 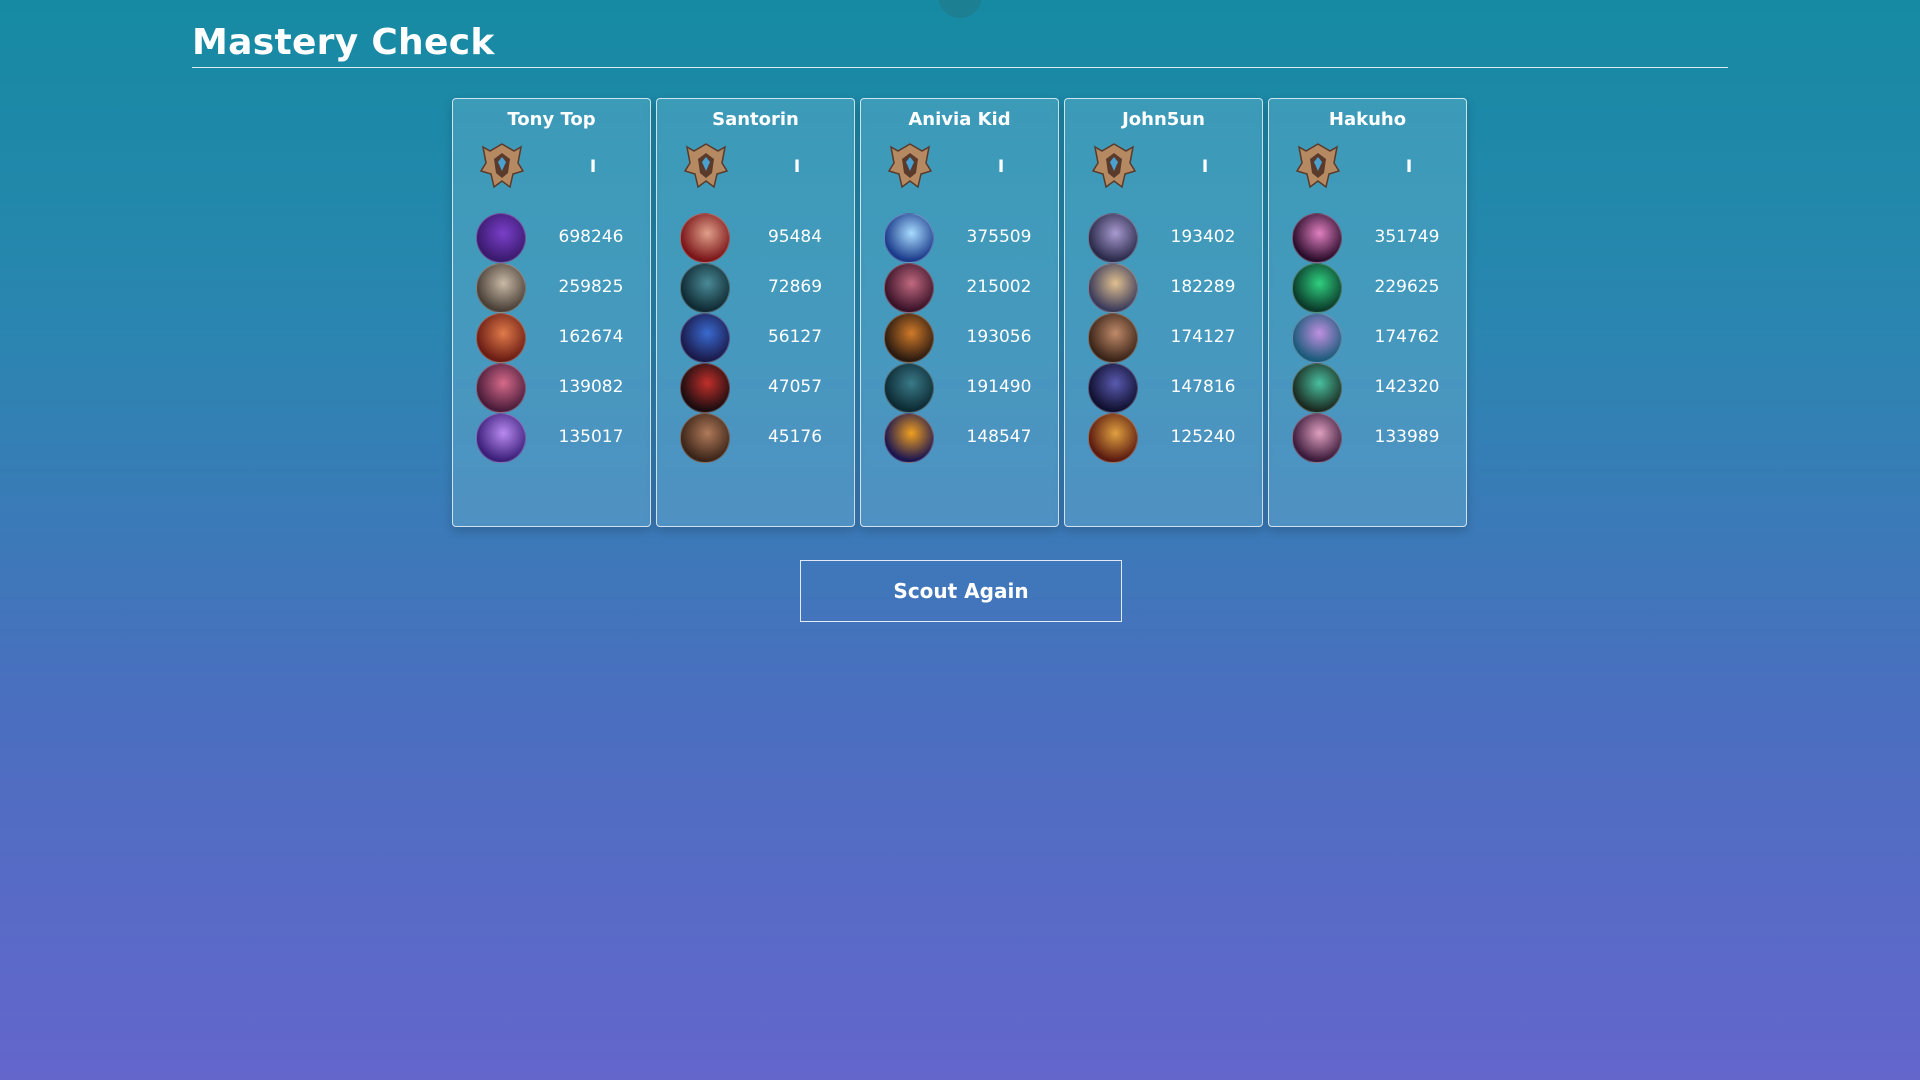 I want to click on champion-row: 375509, so click(x=959, y=238).